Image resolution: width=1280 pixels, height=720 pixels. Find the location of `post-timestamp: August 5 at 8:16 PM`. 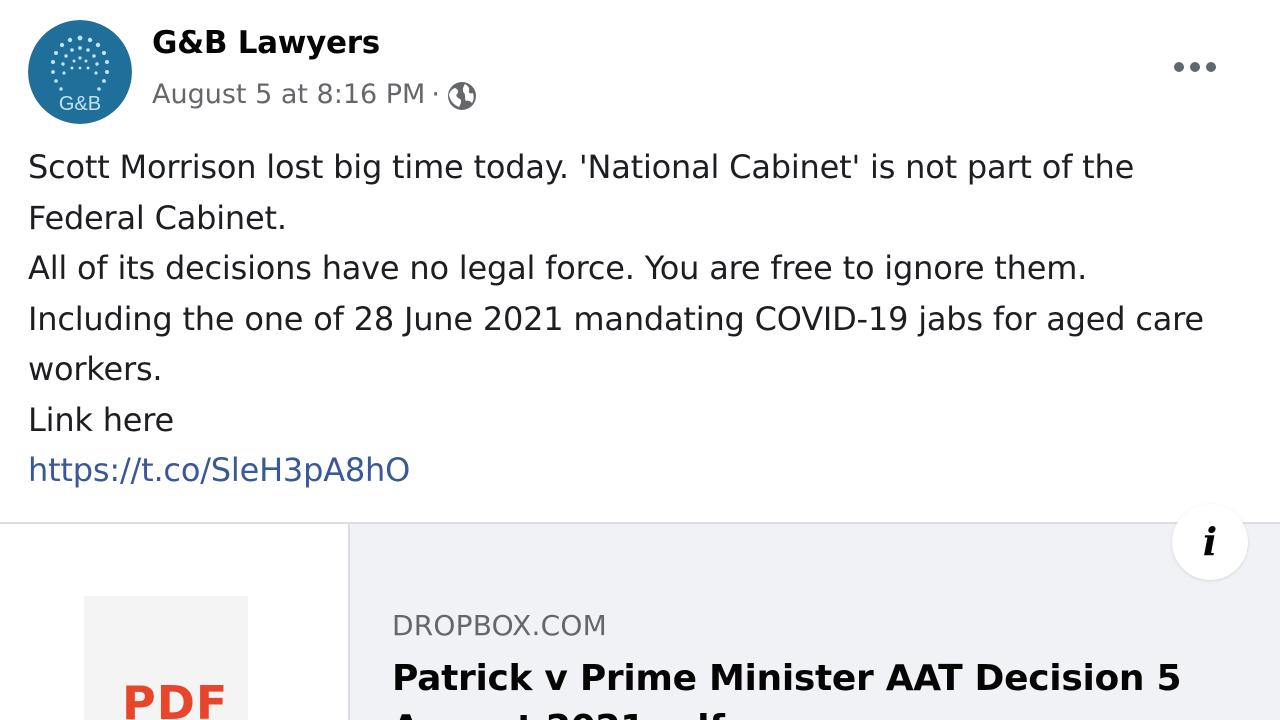

post-timestamp: August 5 at 8:16 PM is located at coordinates (288, 95).